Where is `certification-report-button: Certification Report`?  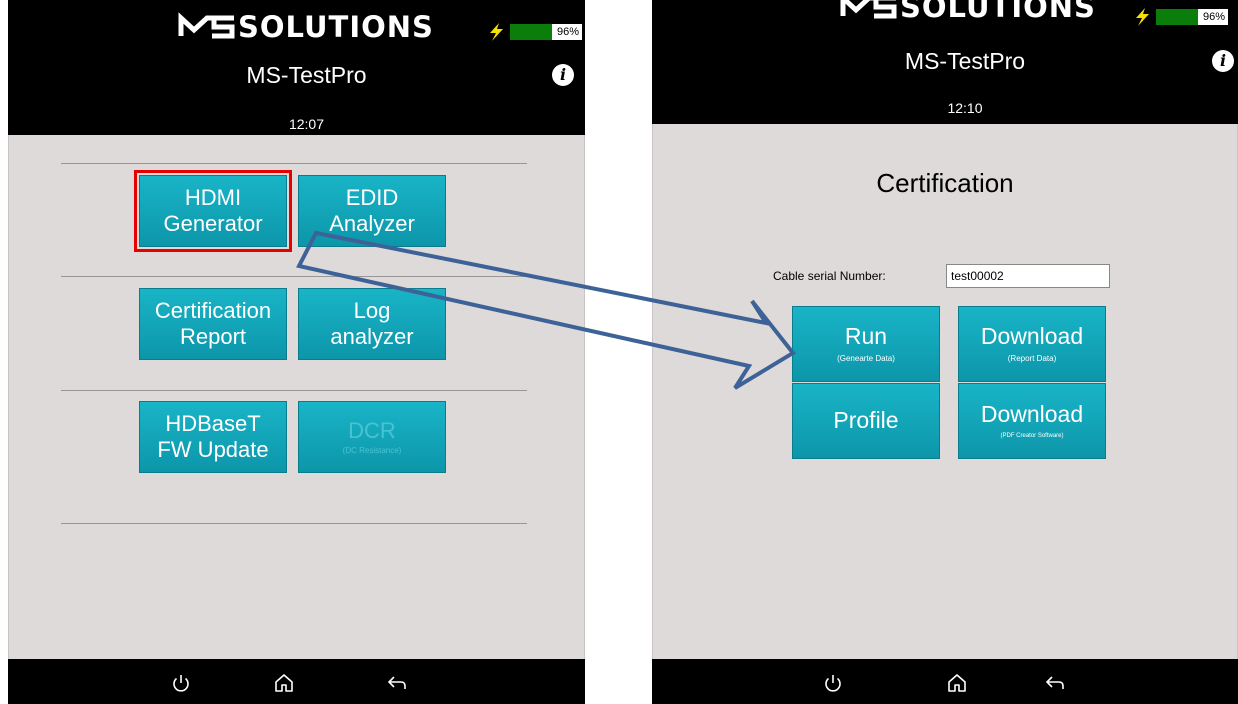
certification-report-button: Certification Report is located at coordinates (213, 324).